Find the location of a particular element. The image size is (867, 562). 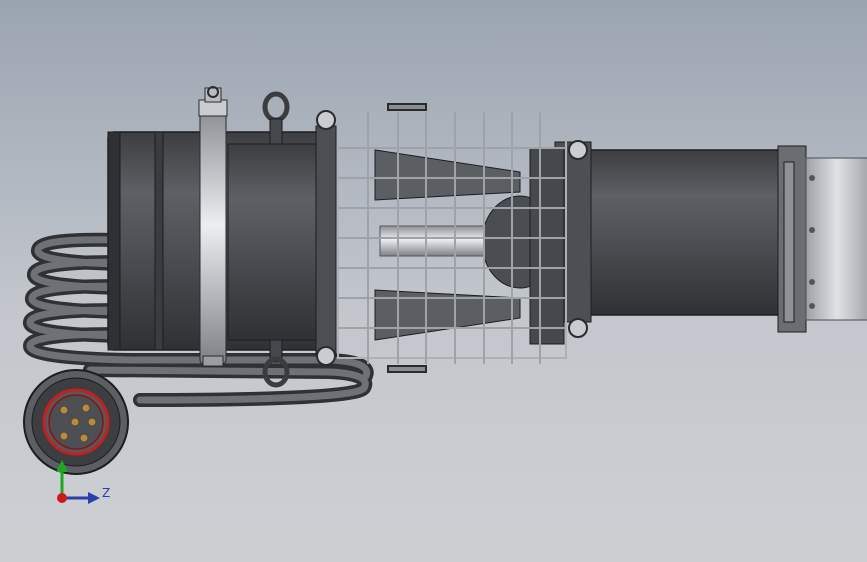

z-axis-label: Z is located at coordinates (106, 493).